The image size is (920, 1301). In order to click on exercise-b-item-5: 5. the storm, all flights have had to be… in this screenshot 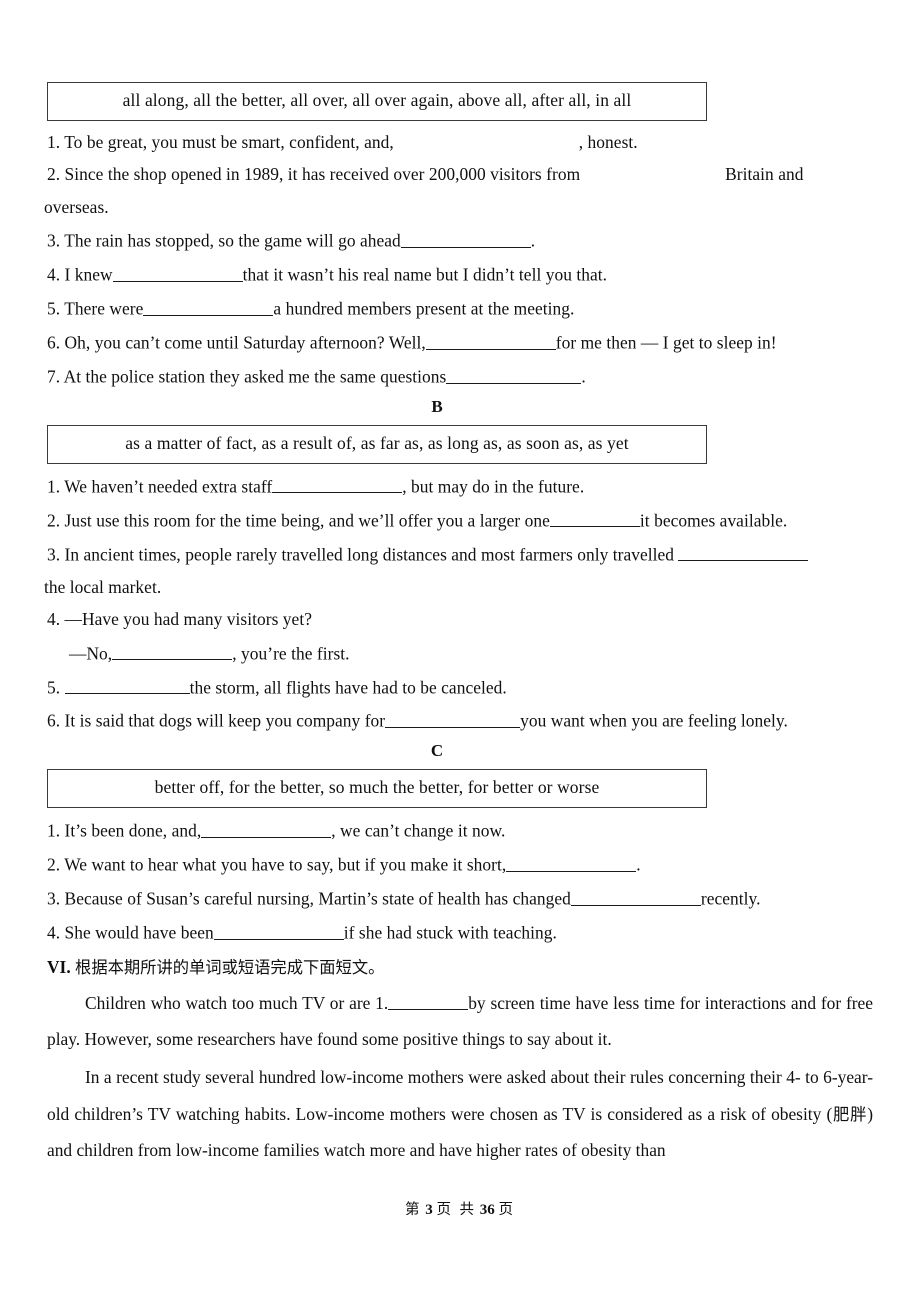, I will do `click(460, 687)`.